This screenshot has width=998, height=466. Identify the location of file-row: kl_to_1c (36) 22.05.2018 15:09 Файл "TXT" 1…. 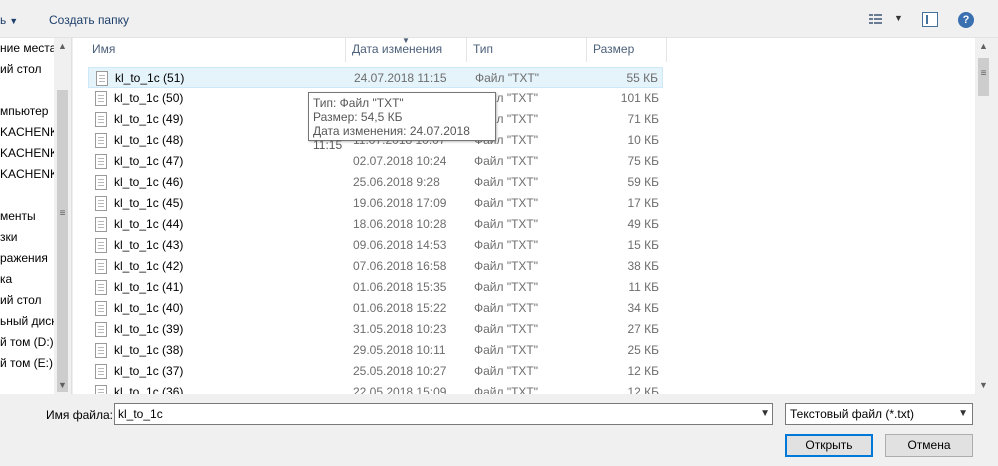
(375, 388).